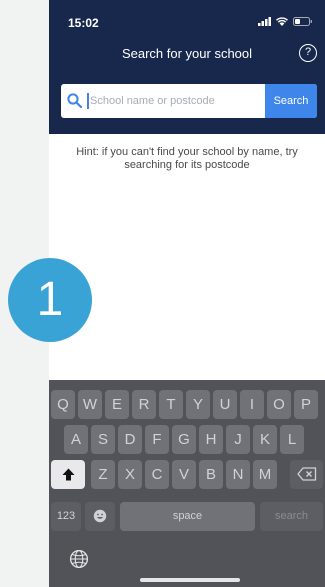  Describe the element at coordinates (225, 404) in the screenshot. I see `key-u: U` at that location.